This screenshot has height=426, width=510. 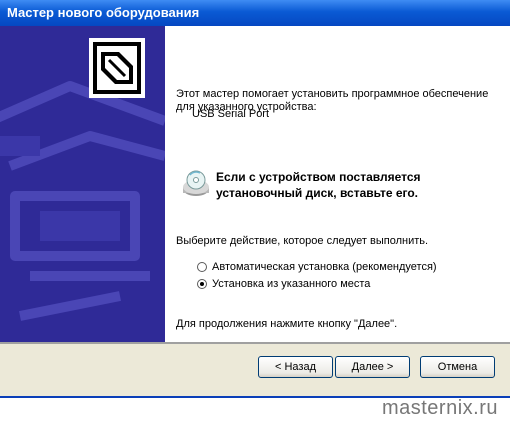 I want to click on radio-automatic-install: Автоматическая установка (рекомендуется), so click(x=317, y=267).